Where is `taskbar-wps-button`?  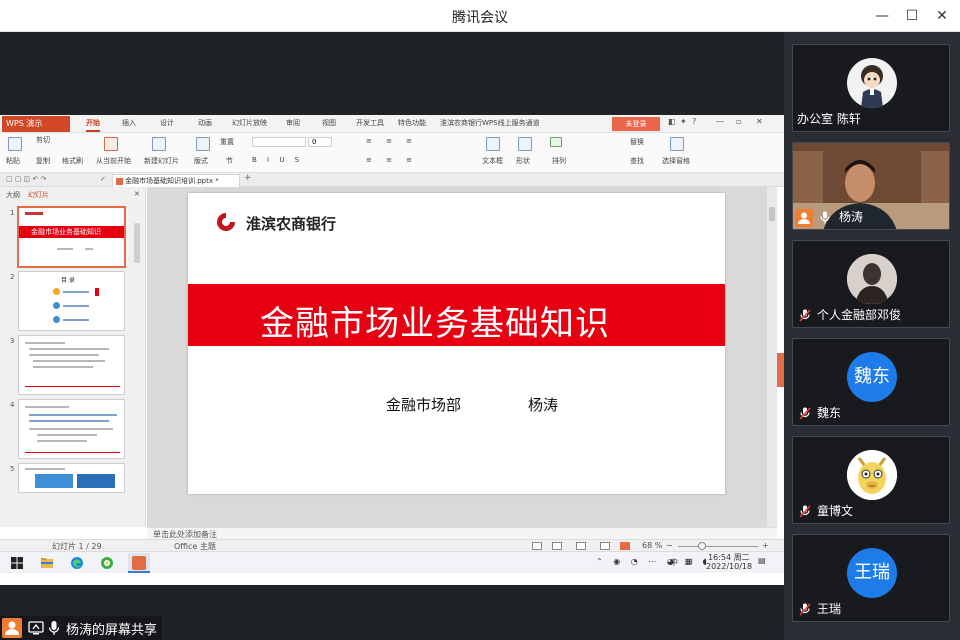
taskbar-wps-button is located at coordinates (139, 563).